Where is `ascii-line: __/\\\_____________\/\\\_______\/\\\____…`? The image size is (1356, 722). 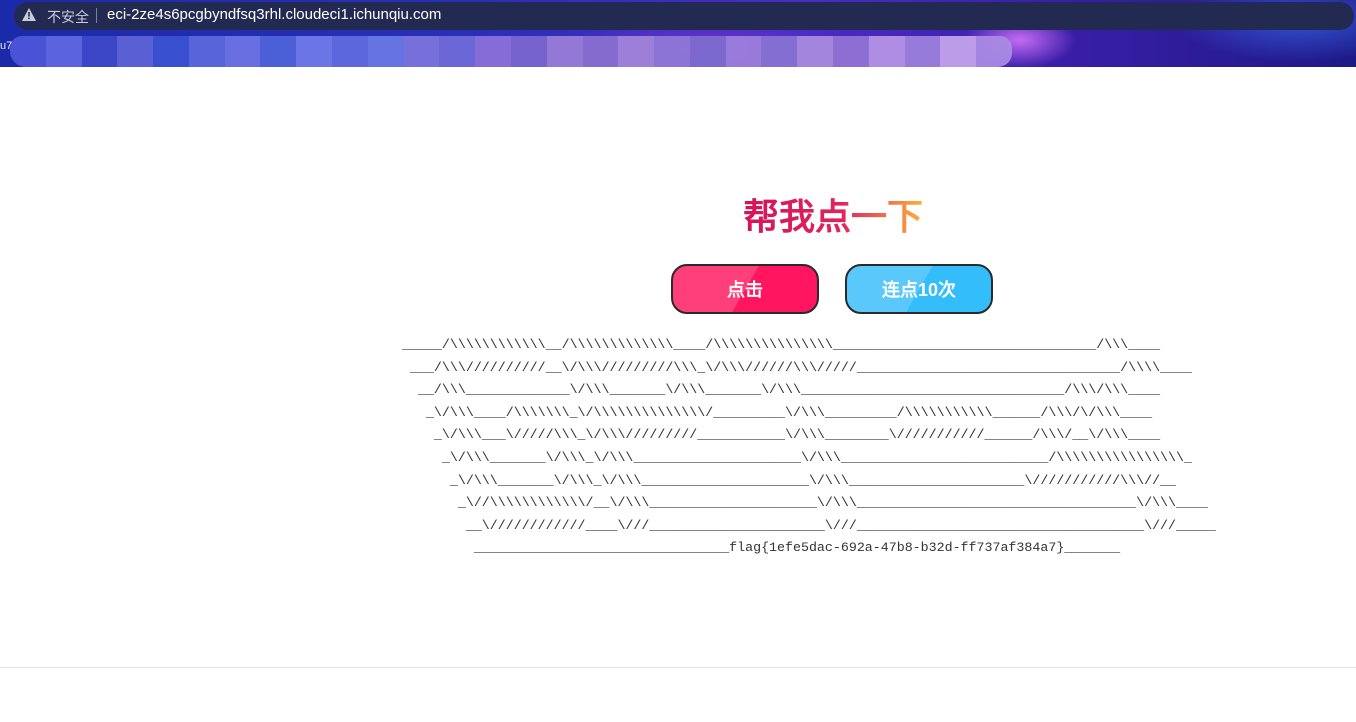
ascii-line: __/\\\_____________\/\\\_______\/\\\____… is located at coordinates (781, 390).